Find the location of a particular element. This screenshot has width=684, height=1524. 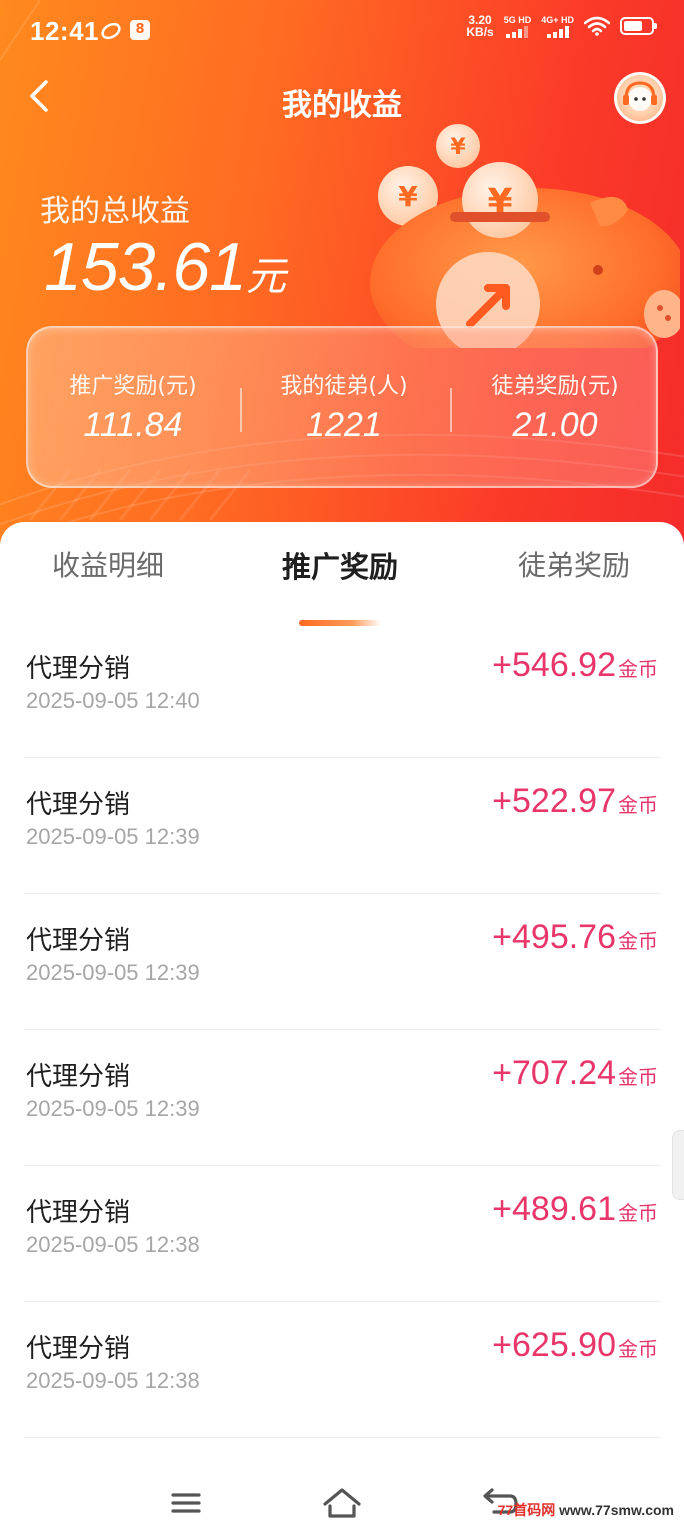

tab-apprentice-reward: 徒弟奖励 is located at coordinates (574, 564).